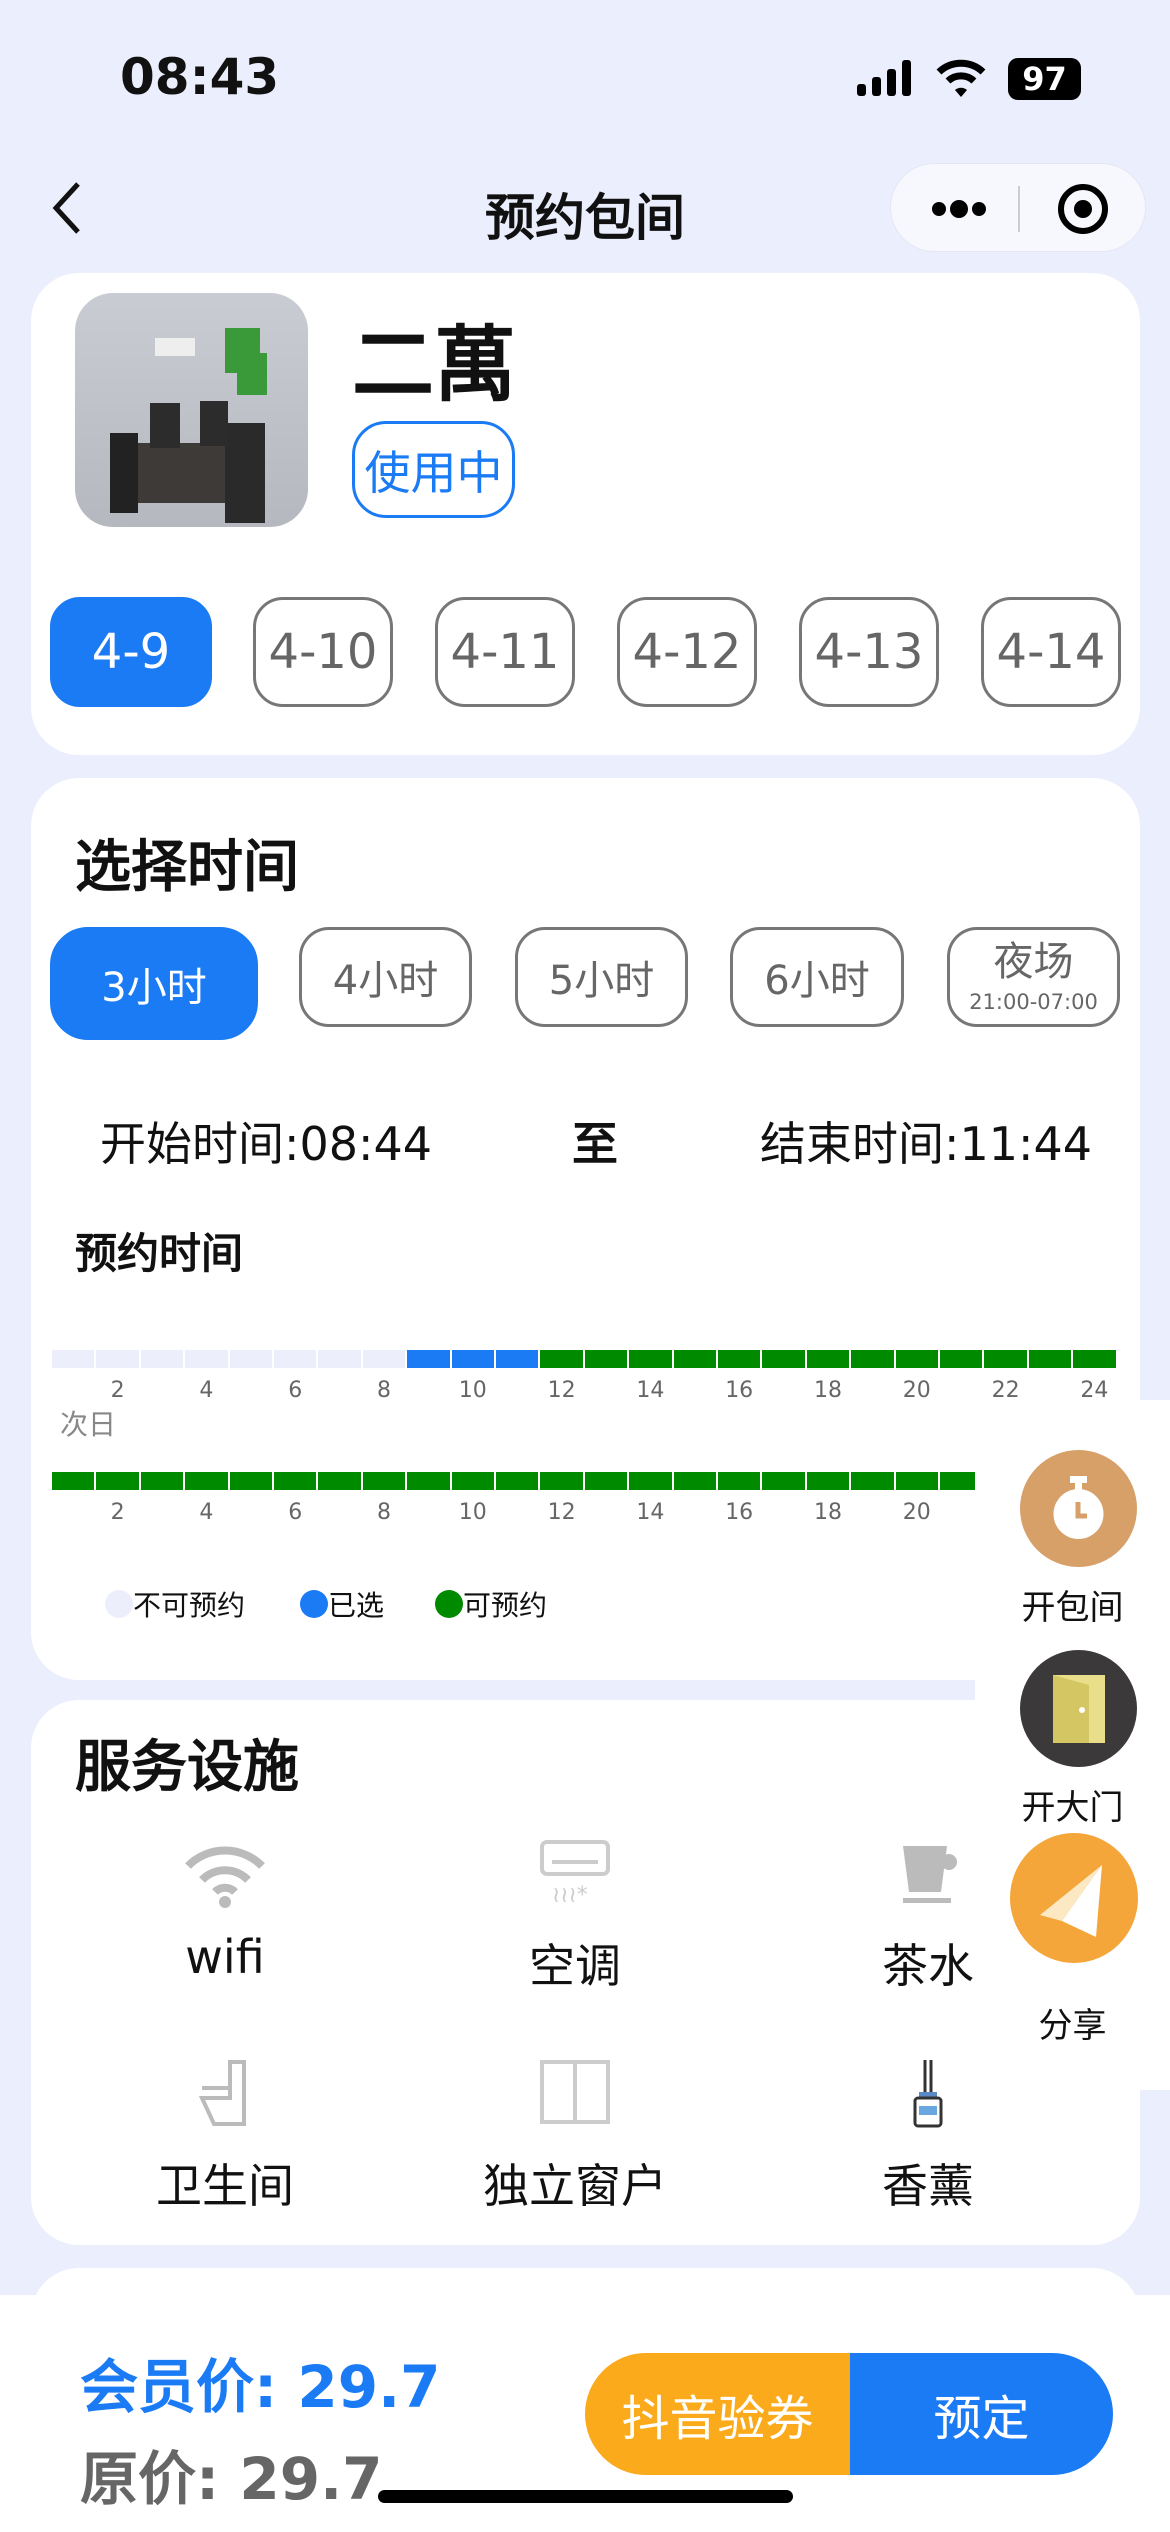 The height and width of the screenshot is (2532, 1170). Describe the element at coordinates (434, 365) in the screenshot. I see `room-name: 二萬` at that location.